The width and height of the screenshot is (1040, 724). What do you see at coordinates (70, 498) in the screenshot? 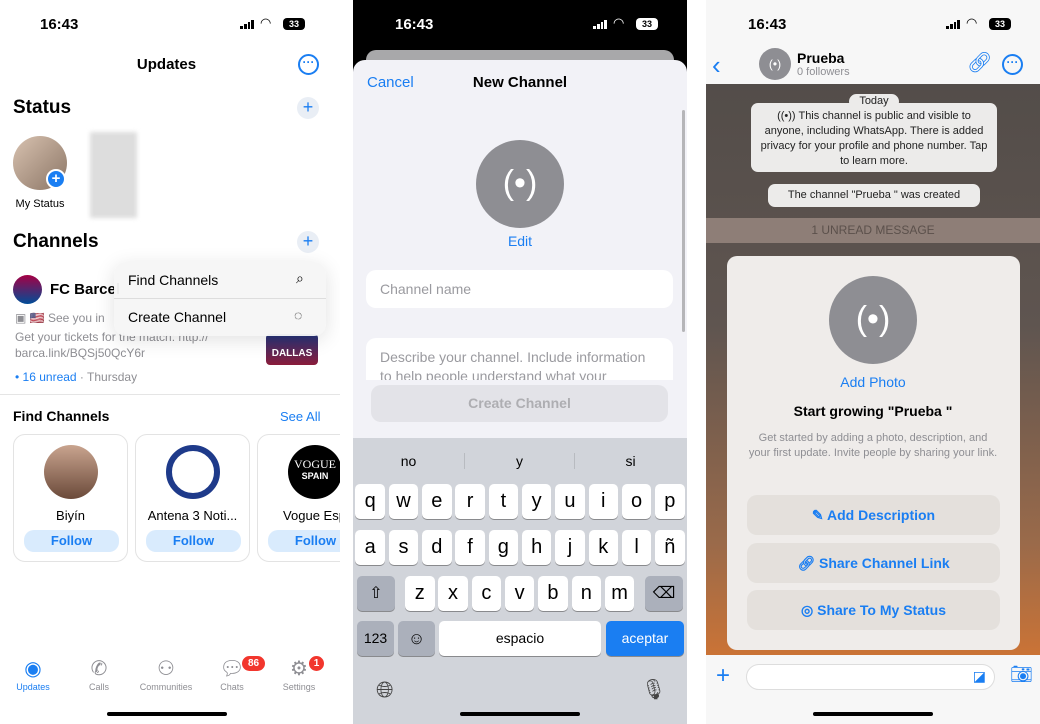
I see `channel-suggestion-card: Biyín Follow` at bounding box center [70, 498].